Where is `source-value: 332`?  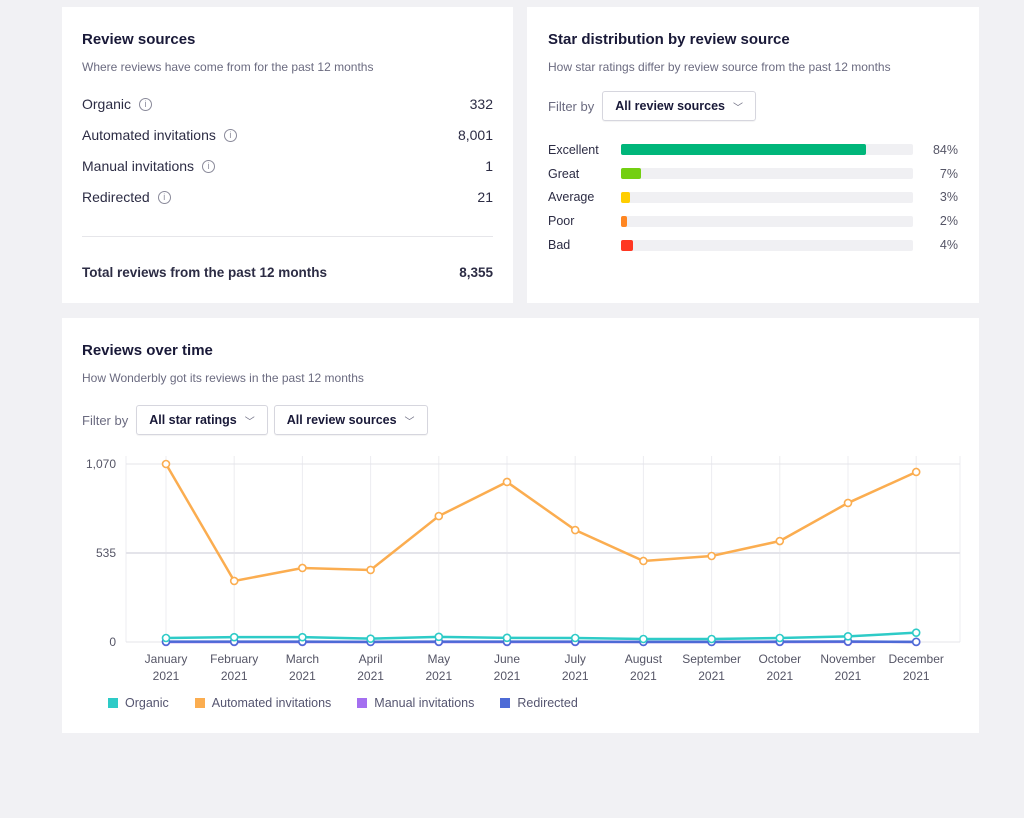 source-value: 332 is located at coordinates (481, 104).